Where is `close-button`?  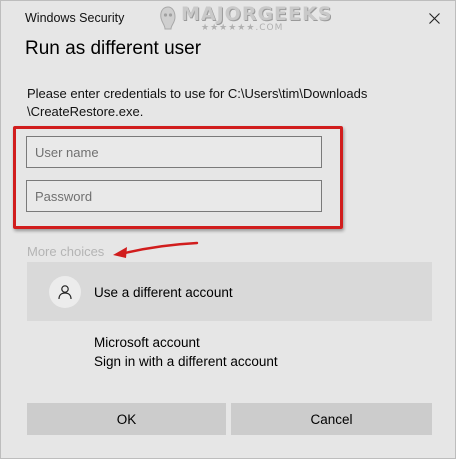
close-button is located at coordinates (434, 18).